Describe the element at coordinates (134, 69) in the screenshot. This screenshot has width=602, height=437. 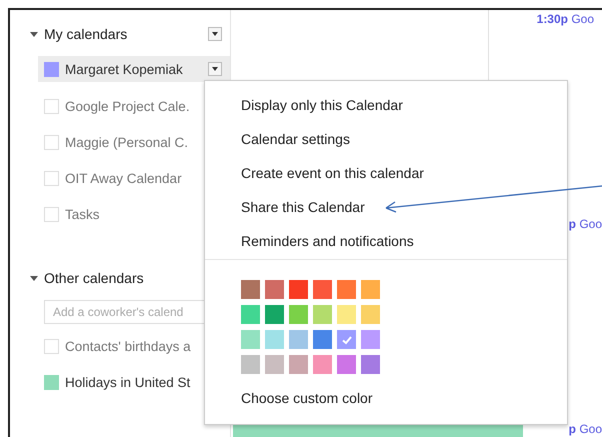
I see `calendar-item: Margaret Kopemiak` at that location.